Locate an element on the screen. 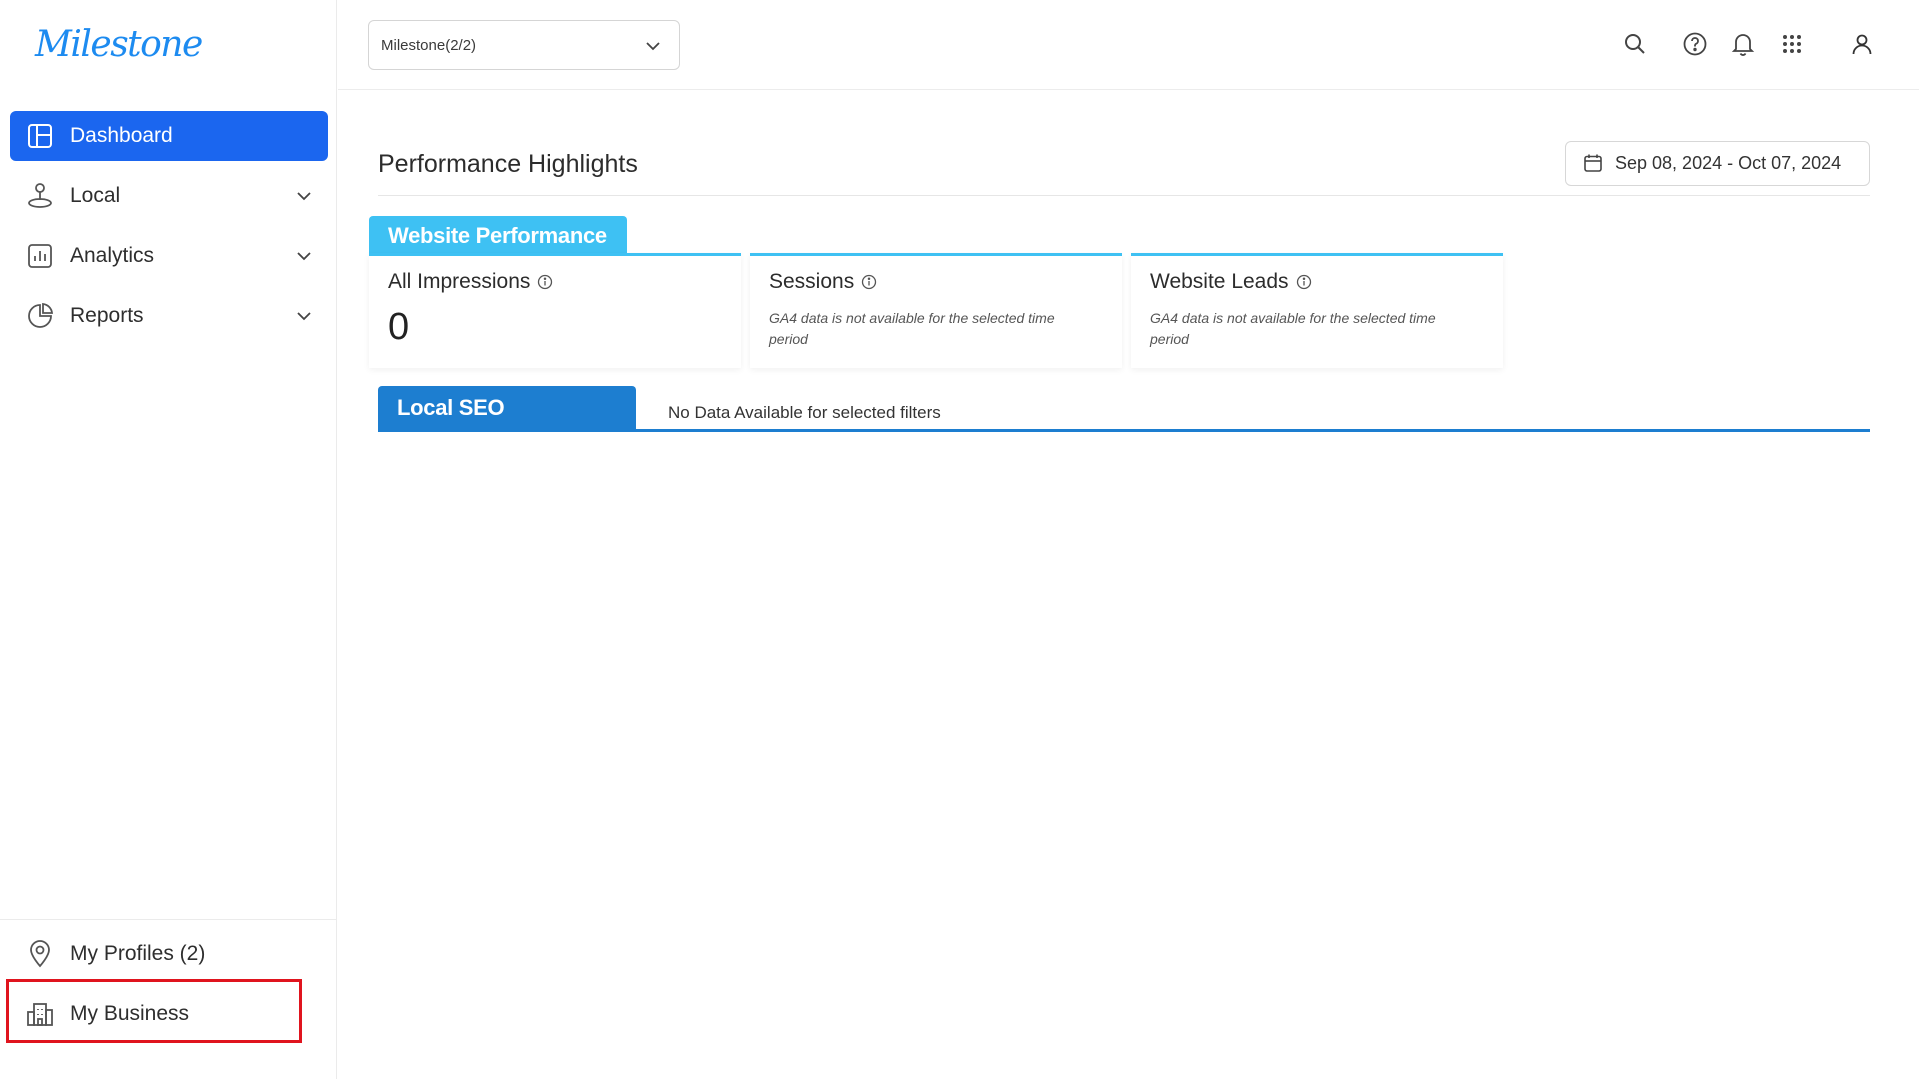 This screenshot has height=1079, width=1919. date-range-value: Sep 08, 2024 - Oct 07, 2024 is located at coordinates (1728, 163).